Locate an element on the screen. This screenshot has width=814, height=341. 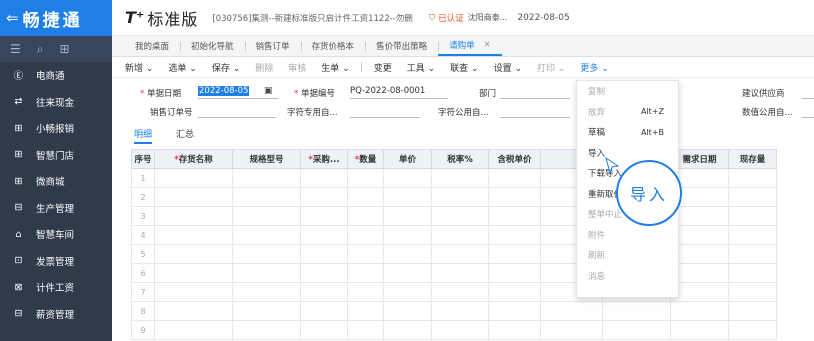
tab-item: 存货价格本 is located at coordinates (333, 46).